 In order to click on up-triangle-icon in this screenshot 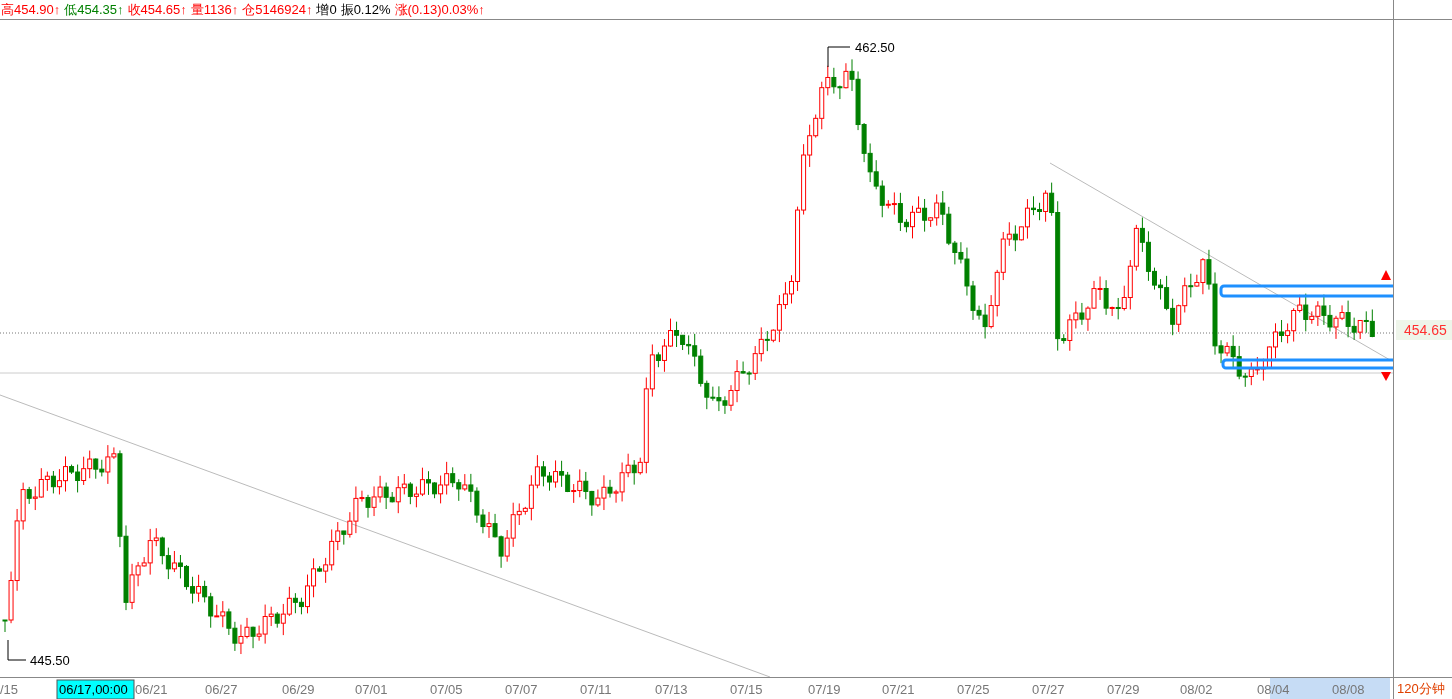, I will do `click(1386, 275)`.